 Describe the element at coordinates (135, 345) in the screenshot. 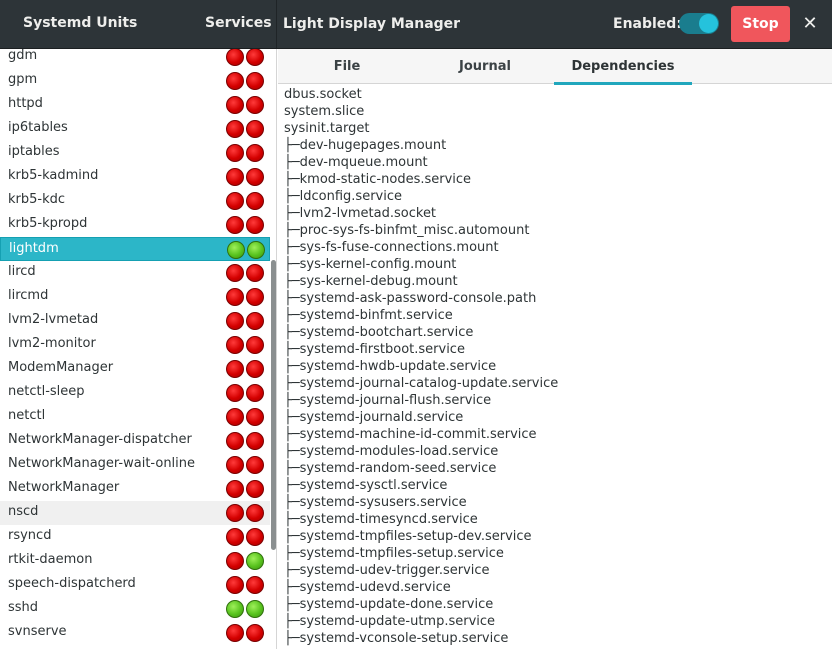

I see `service-row: lvm2-monitor` at that location.